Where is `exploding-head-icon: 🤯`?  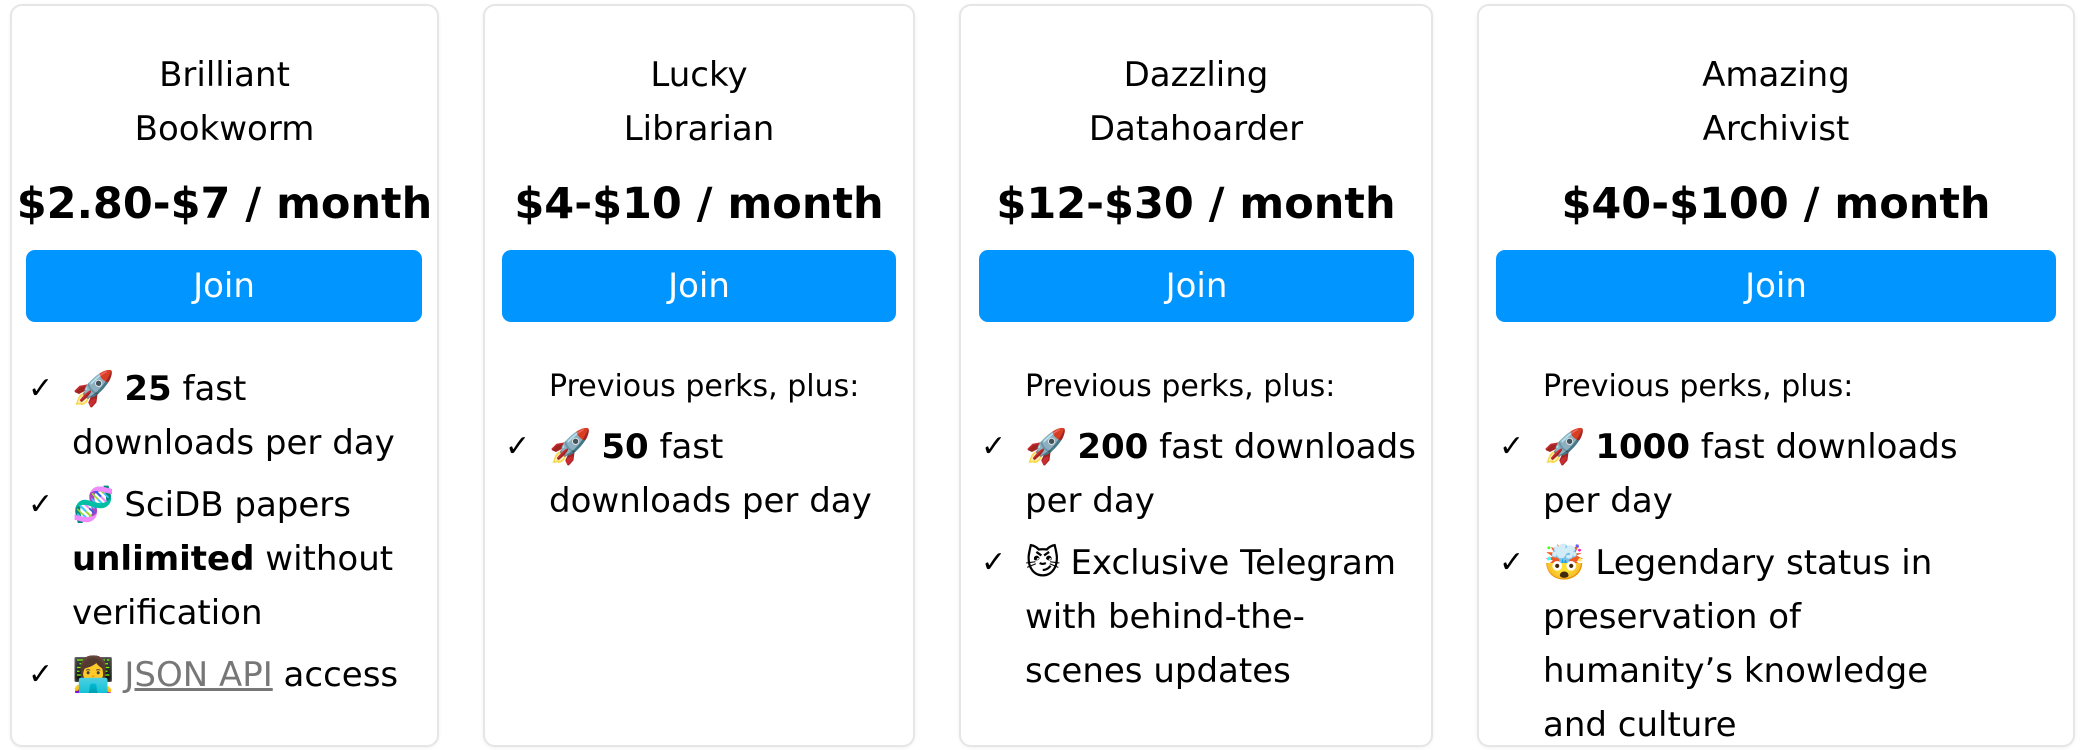 exploding-head-icon: 🤯 is located at coordinates (1564, 563).